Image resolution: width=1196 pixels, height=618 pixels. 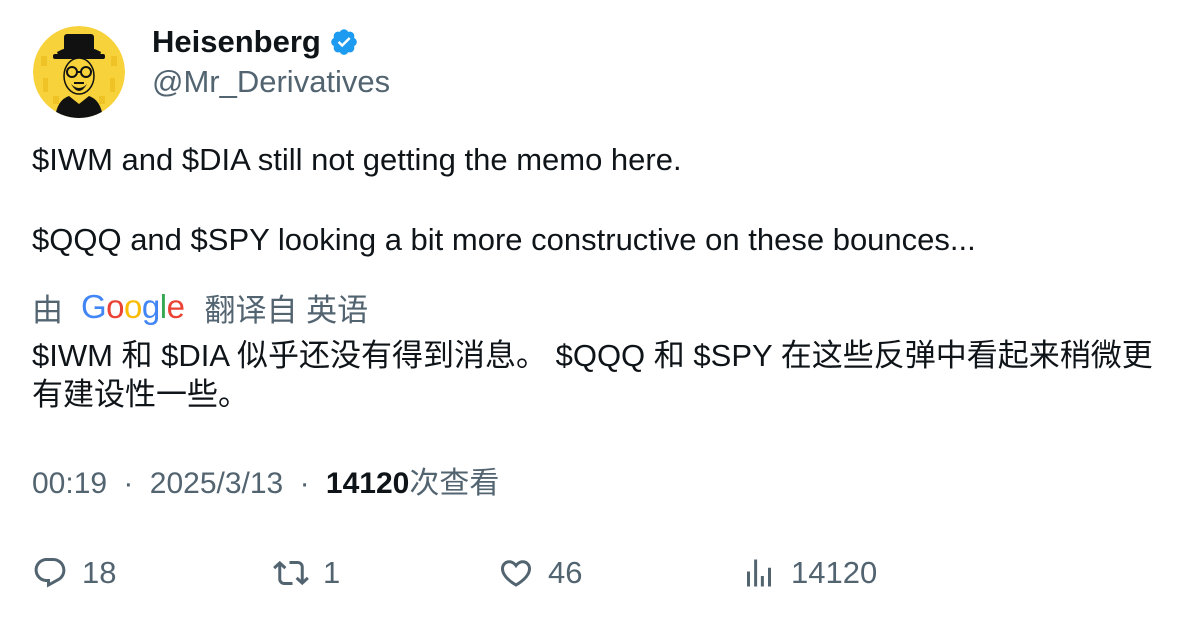 I want to click on avatar, so click(x=79, y=72).